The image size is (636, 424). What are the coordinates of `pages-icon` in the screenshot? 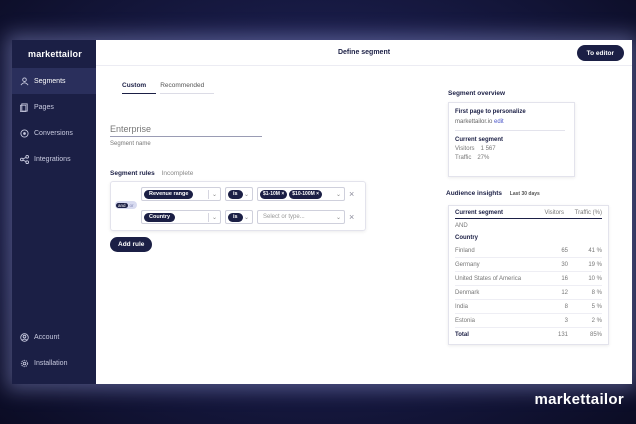 It's located at (24, 107).